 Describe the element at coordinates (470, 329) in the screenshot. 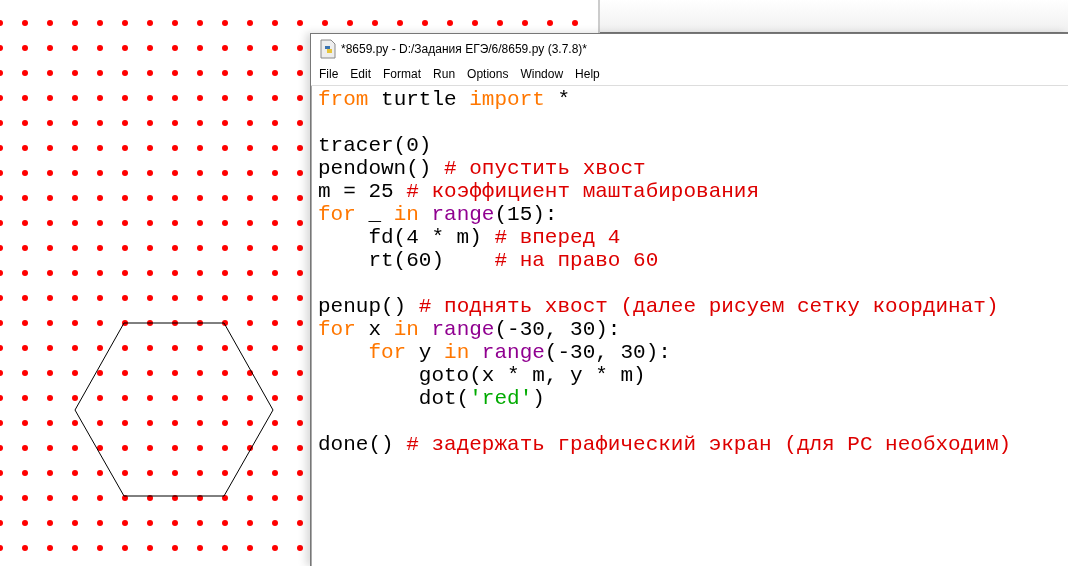

I see `code-line: for x in range(-30, 30):` at that location.